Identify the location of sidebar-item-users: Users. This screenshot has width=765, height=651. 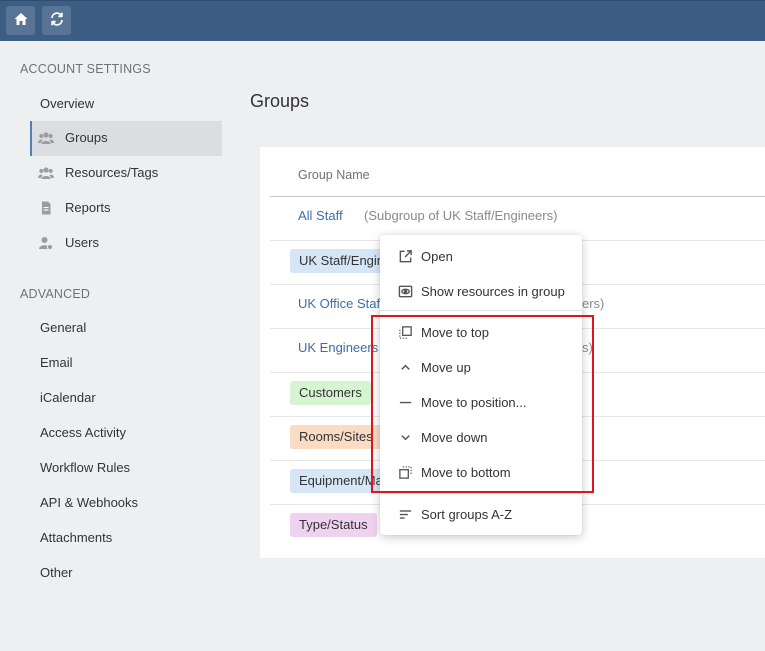
(68, 243).